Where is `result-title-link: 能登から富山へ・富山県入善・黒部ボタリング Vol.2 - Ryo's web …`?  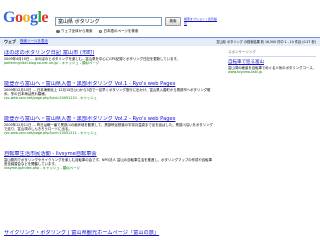 result-title-link: 能登から富山へ・富山県入善・黒部ボタリング Vol.2 - Ryo's web … is located at coordinates (109, 119).